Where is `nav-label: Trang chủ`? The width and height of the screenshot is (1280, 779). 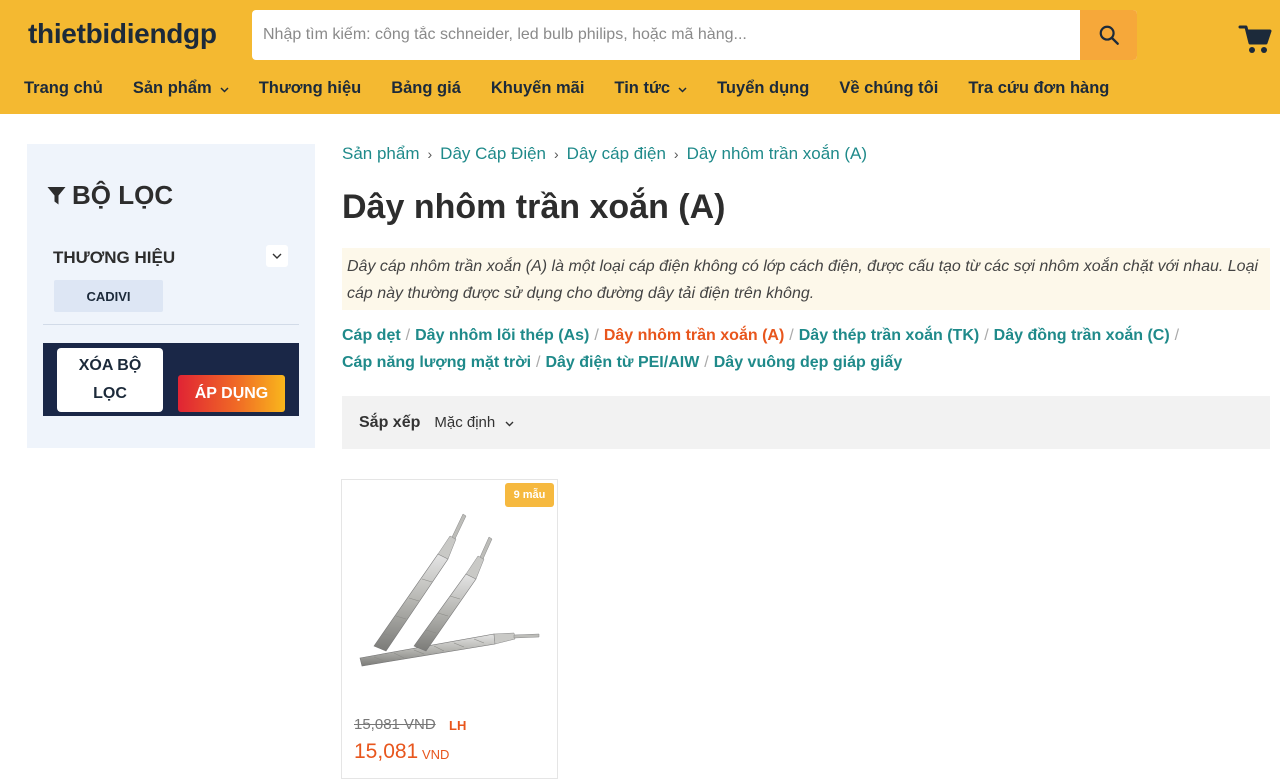 nav-label: Trang chủ is located at coordinates (63, 87).